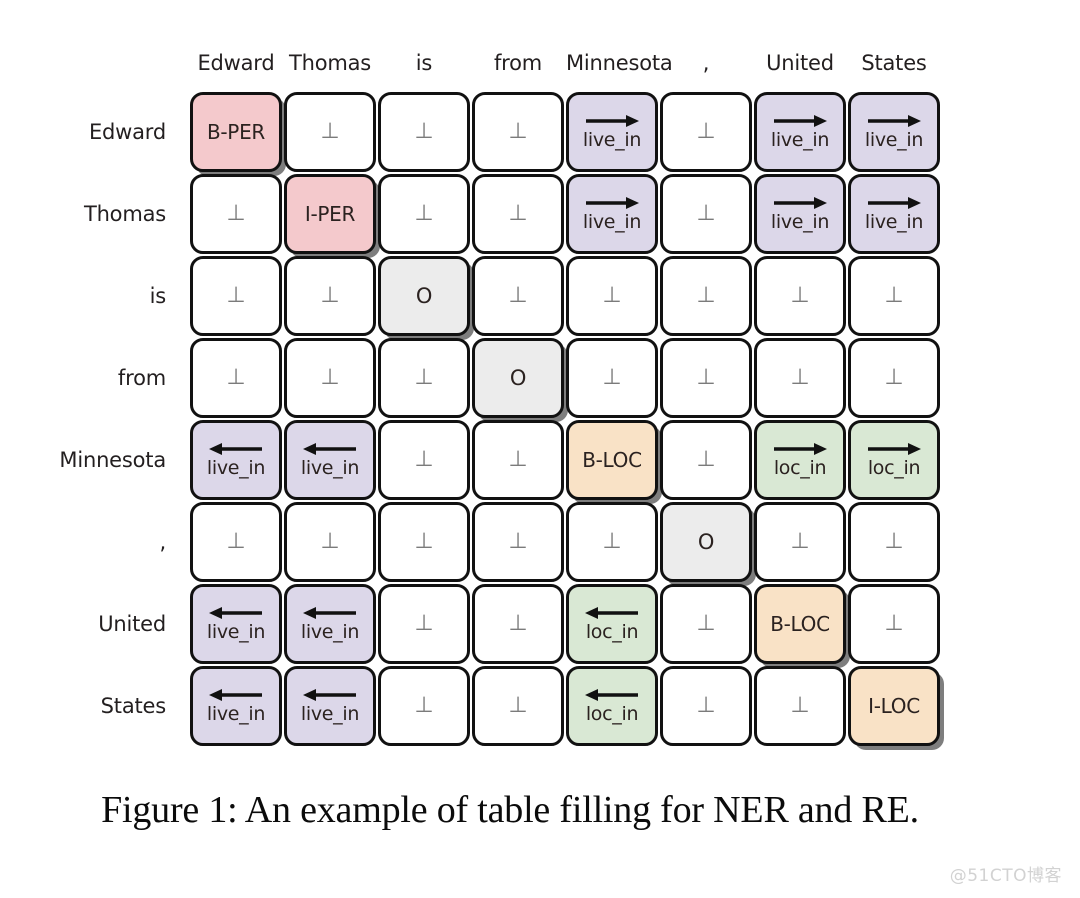 This screenshot has width=1080, height=898. Describe the element at coordinates (236, 296) in the screenshot. I see `table-cell-empty-r2-c0: ⊥` at that location.